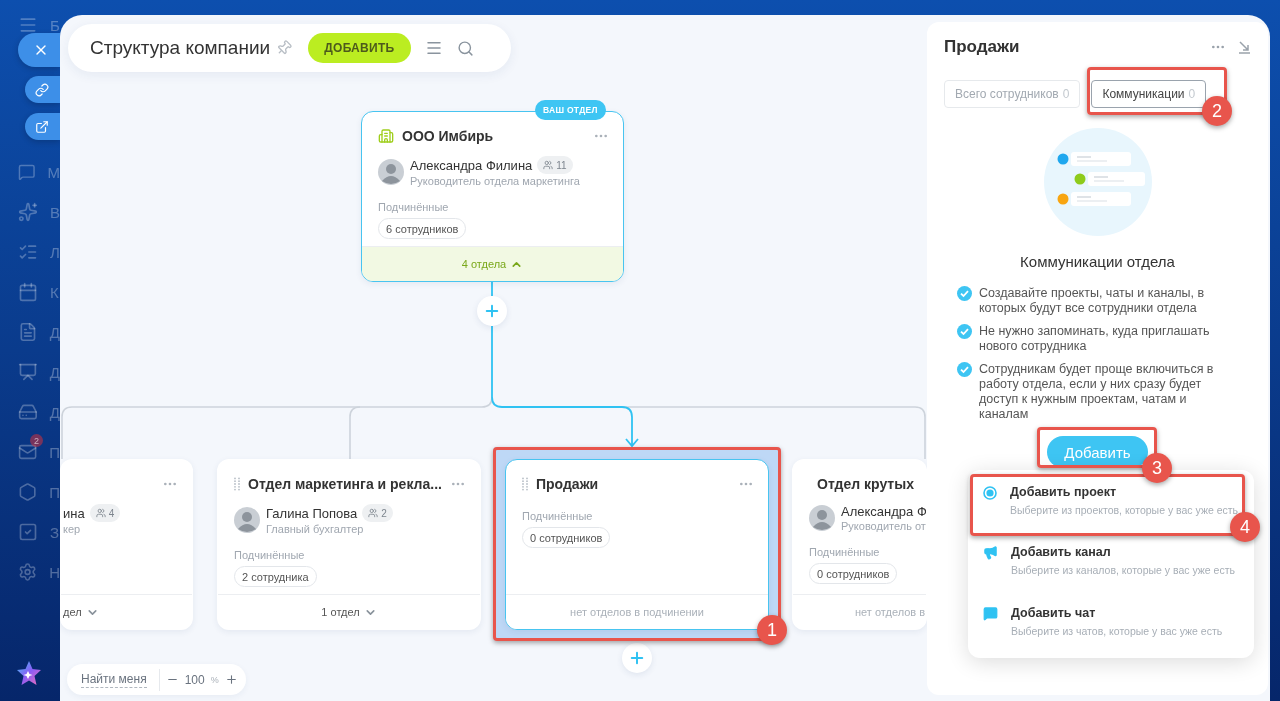 This screenshot has height=701, width=1280. Describe the element at coordinates (637, 544) in the screenshot. I see `department-card: Продажи Подчинённые 0 сотрудников нет отделов в подчинении` at that location.